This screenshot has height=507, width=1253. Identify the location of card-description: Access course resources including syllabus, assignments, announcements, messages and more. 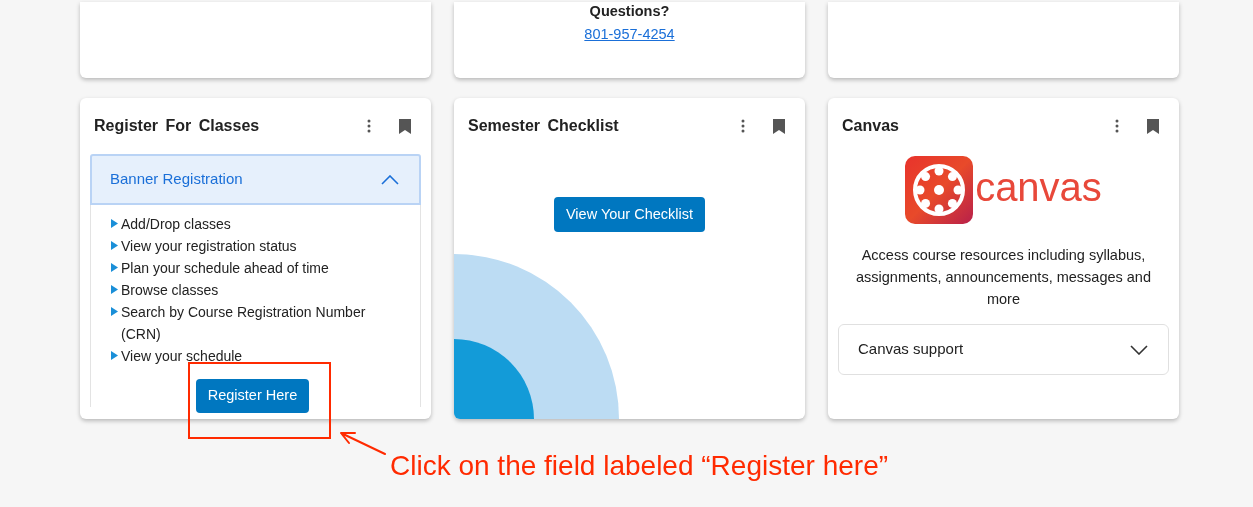
(1003, 277).